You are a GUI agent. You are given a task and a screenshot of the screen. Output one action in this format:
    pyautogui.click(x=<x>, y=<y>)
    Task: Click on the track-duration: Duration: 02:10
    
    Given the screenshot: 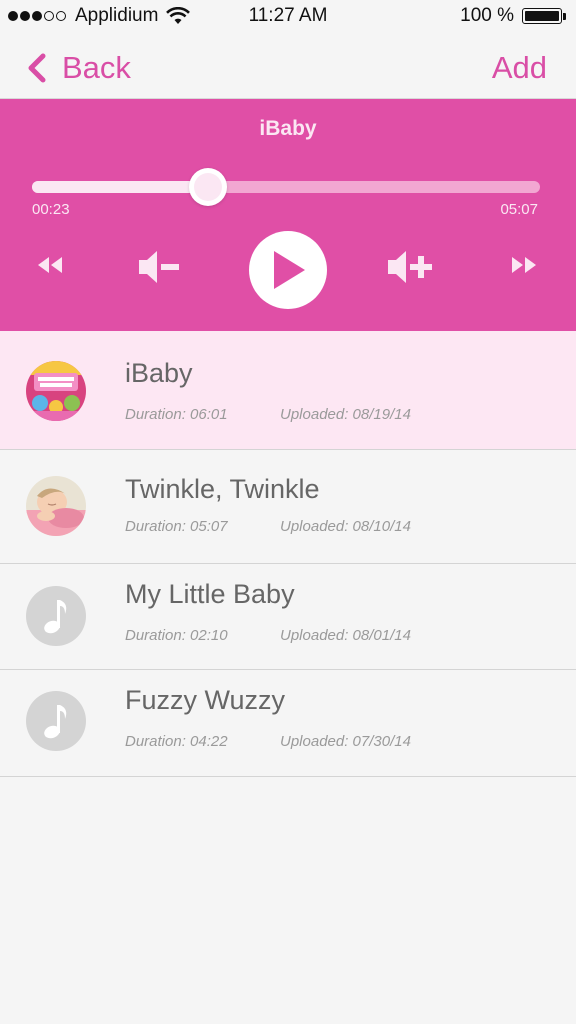 What is the action you would take?
    pyautogui.click(x=176, y=635)
    